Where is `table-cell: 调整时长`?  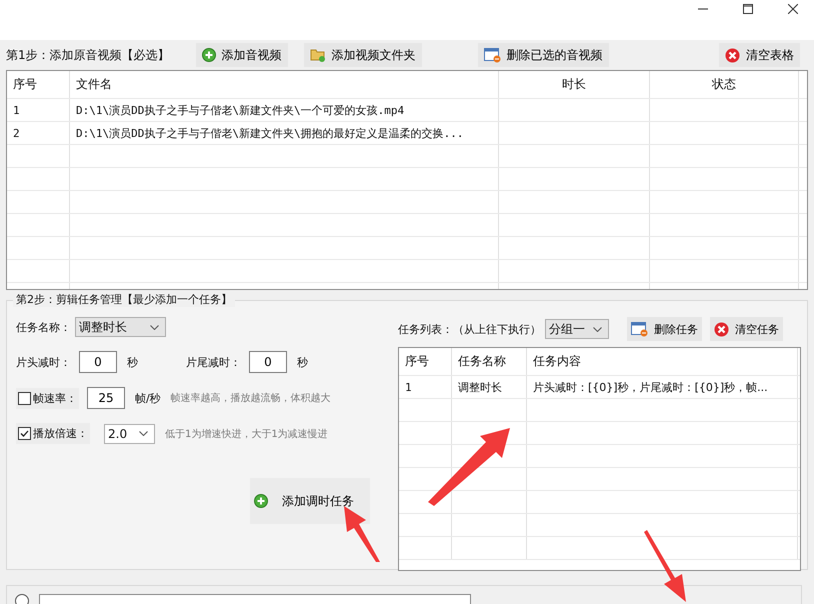
table-cell: 调整时长 is located at coordinates (489, 387).